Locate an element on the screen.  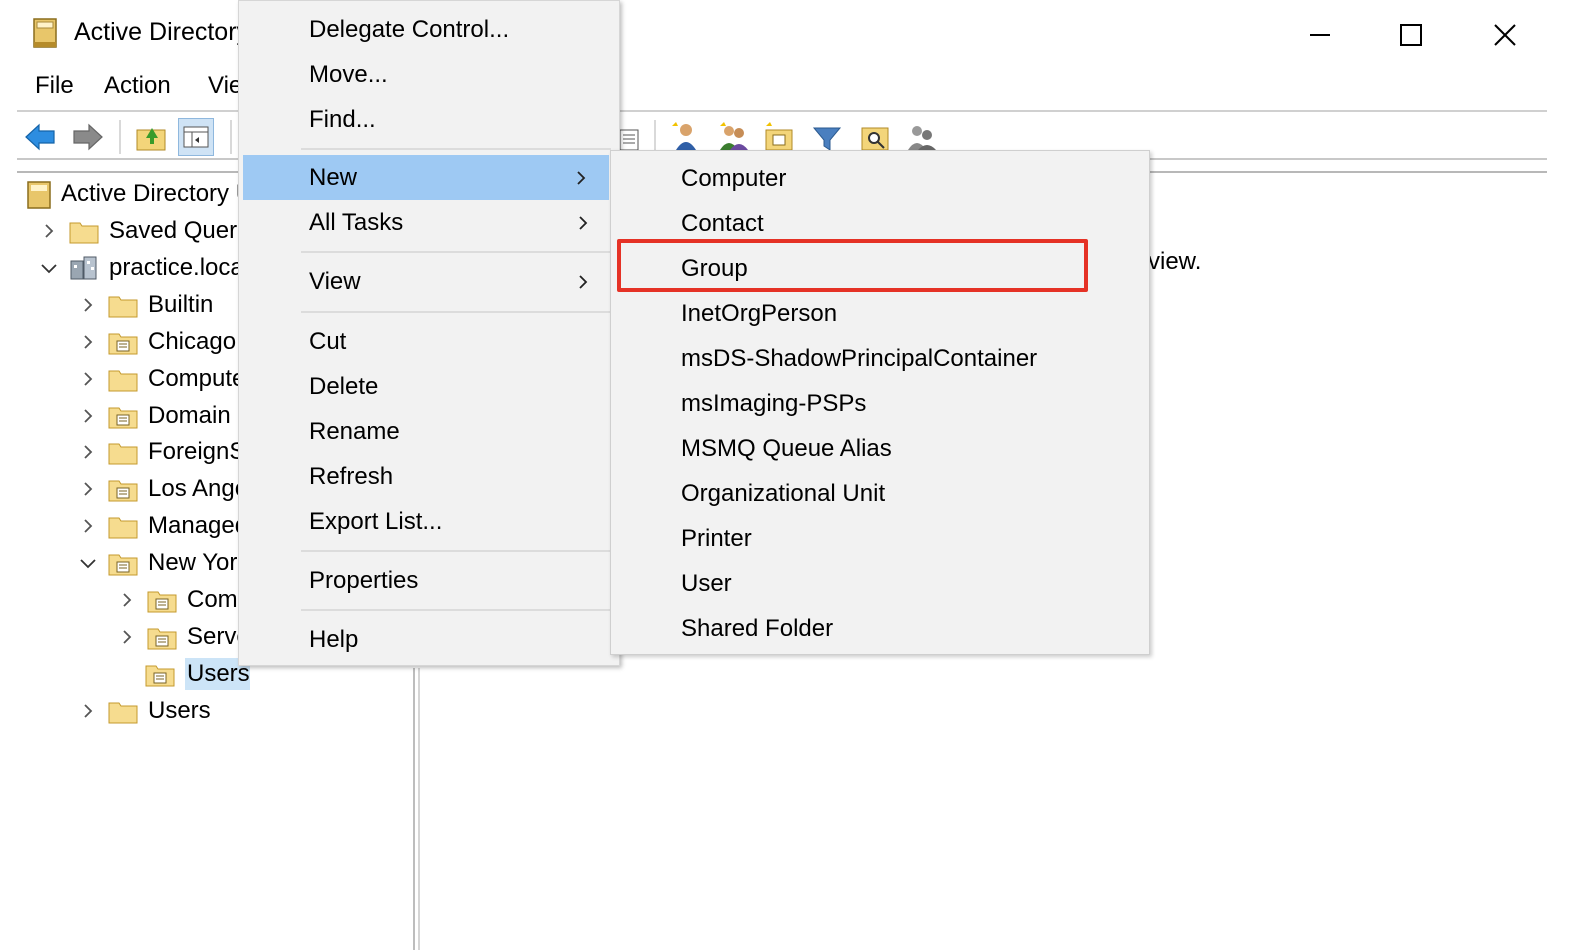
pane-splitter-shadow is located at coordinates (419, 809).